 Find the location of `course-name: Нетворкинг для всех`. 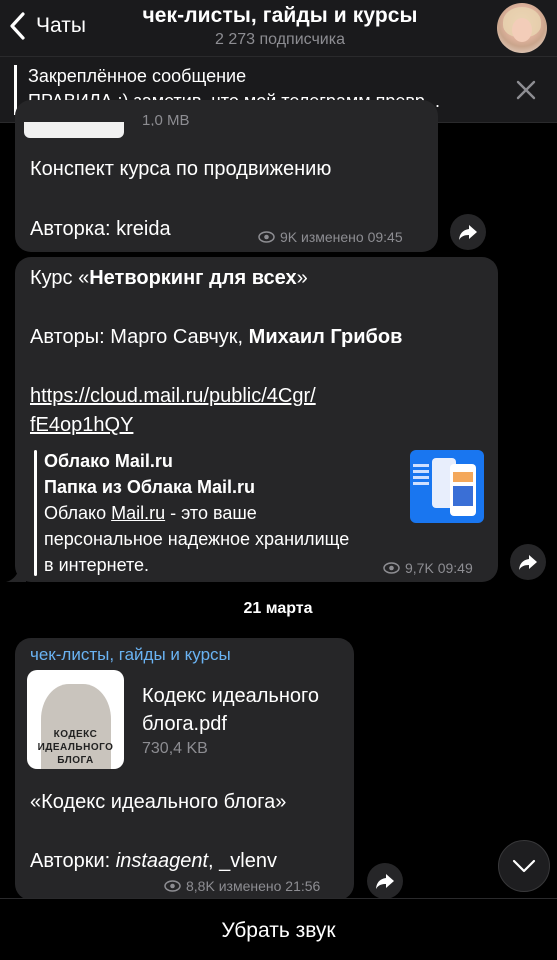

course-name: Нетворкинг для всех is located at coordinates (193, 278).